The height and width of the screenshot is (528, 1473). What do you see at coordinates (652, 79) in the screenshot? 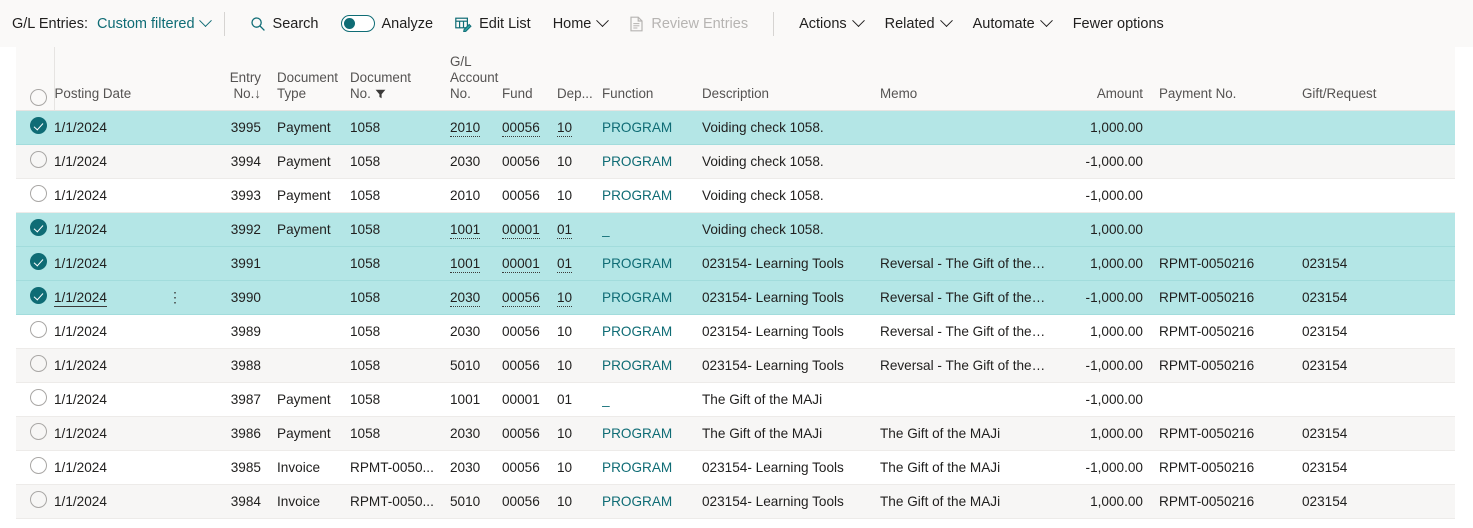
I see `column-header-function: Function` at bounding box center [652, 79].